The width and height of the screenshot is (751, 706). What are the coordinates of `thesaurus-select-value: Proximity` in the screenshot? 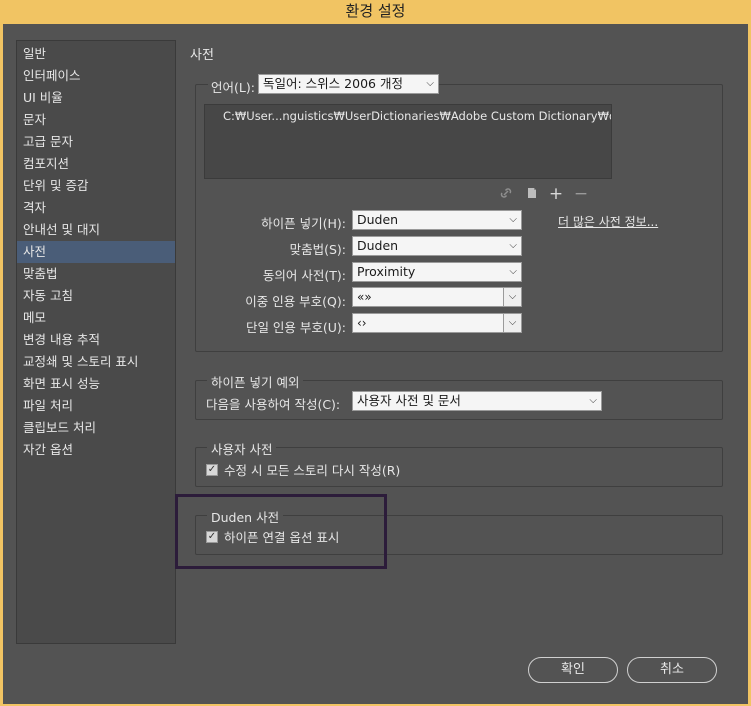 It's located at (386, 271).